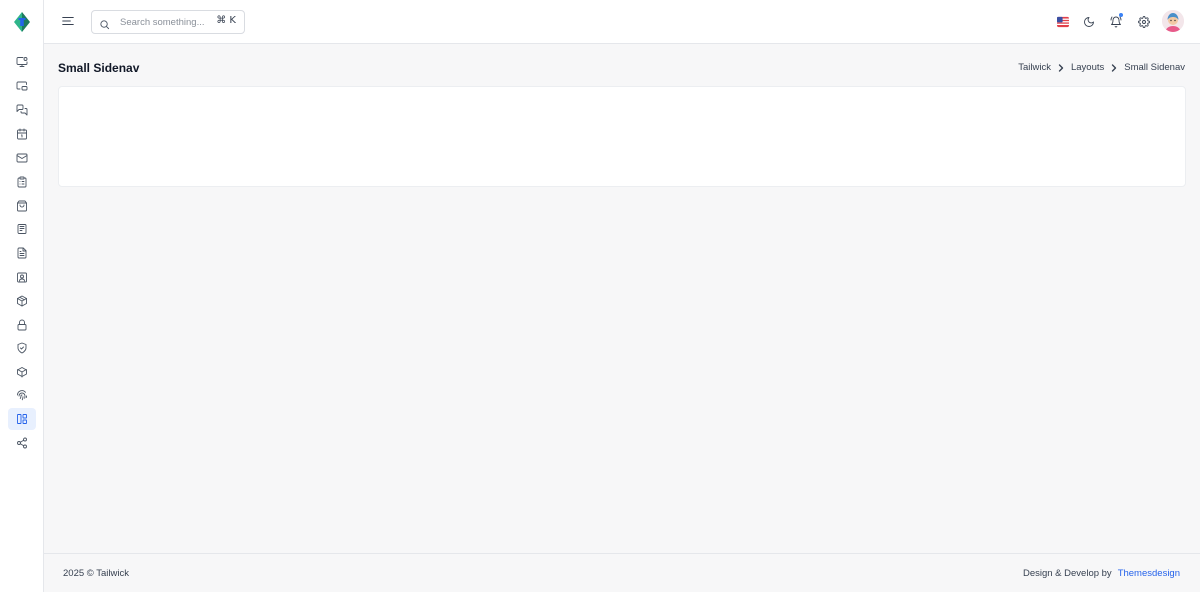  I want to click on moon-icon, so click(1089, 22).